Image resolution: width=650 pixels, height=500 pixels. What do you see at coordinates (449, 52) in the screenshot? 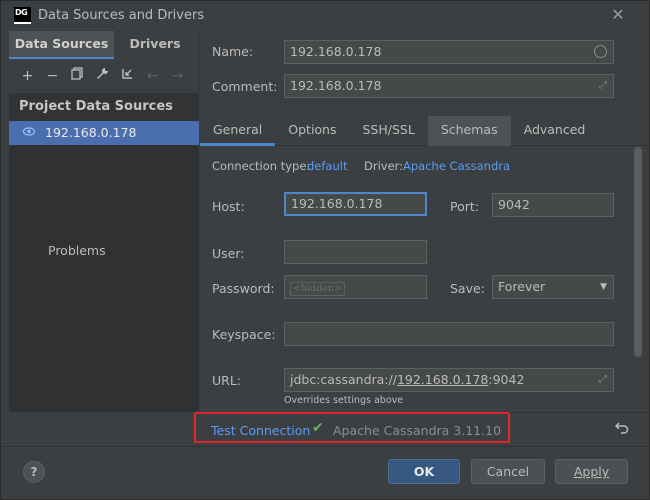
I see `name-input: 192.168.0.178` at bounding box center [449, 52].